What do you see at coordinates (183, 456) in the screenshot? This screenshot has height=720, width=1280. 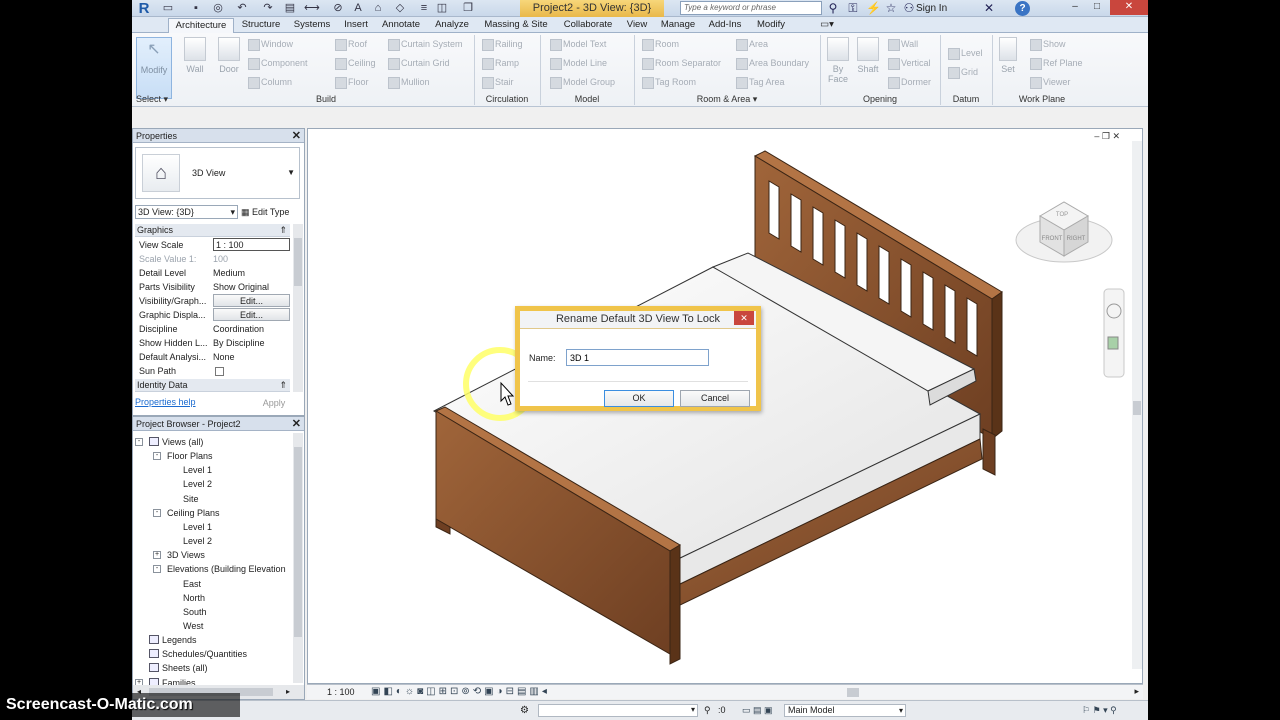 I see `browser-item: - Floor Plans` at bounding box center [183, 456].